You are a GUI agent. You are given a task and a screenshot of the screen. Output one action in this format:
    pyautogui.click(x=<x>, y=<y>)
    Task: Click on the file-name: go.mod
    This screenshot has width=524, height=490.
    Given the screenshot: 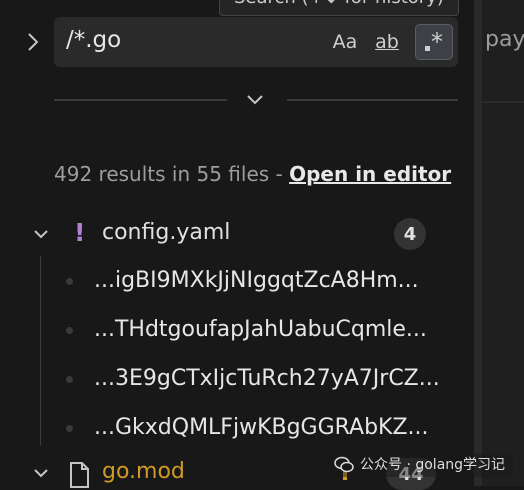 What is the action you would take?
    pyautogui.click(x=143, y=471)
    